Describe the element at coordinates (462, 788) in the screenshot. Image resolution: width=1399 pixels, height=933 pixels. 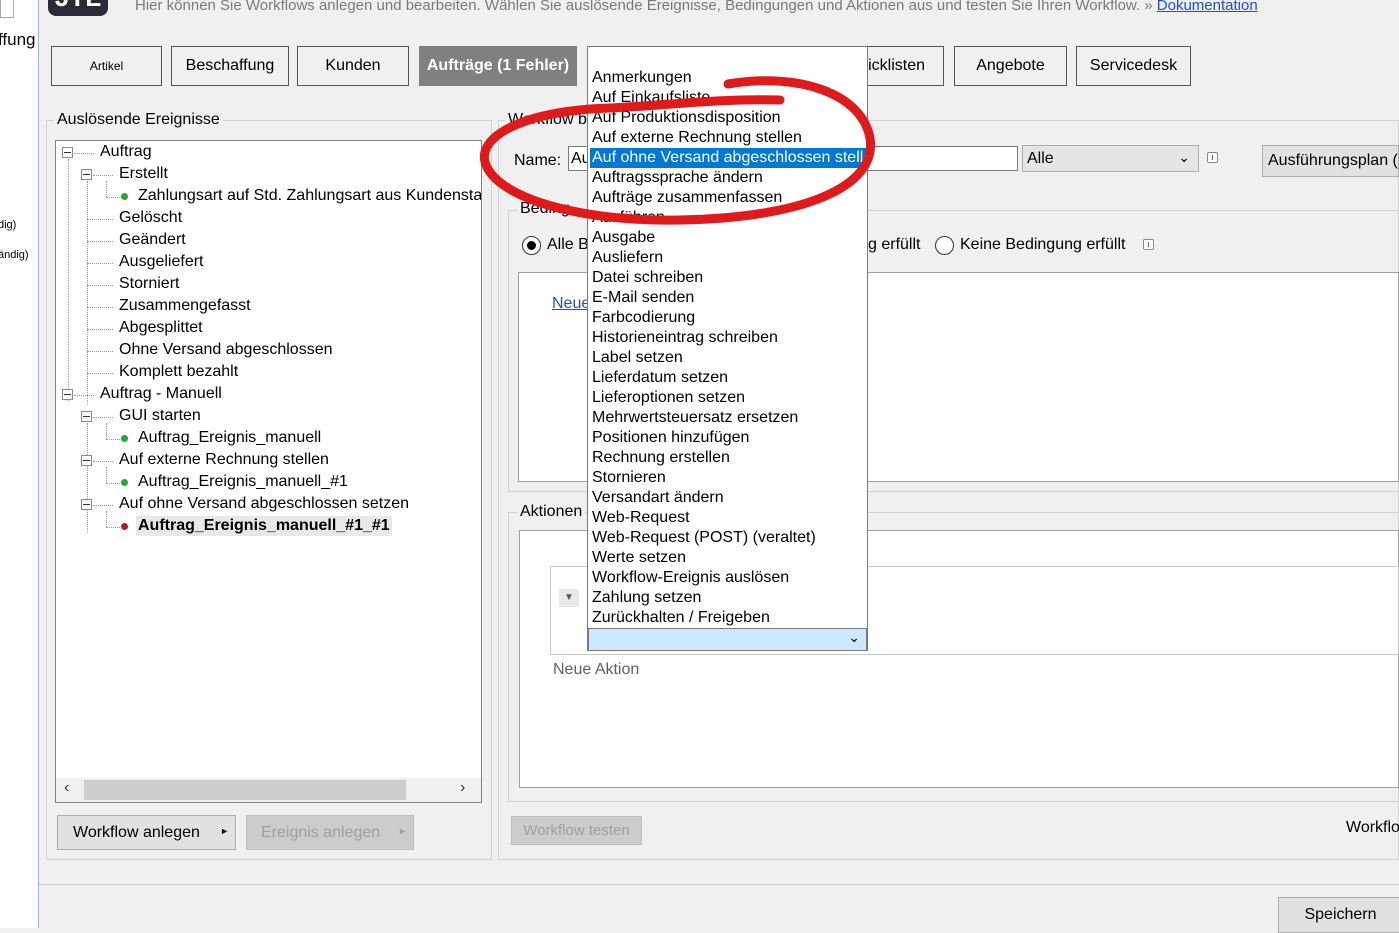
I see `scroll-right-icon: ›` at that location.